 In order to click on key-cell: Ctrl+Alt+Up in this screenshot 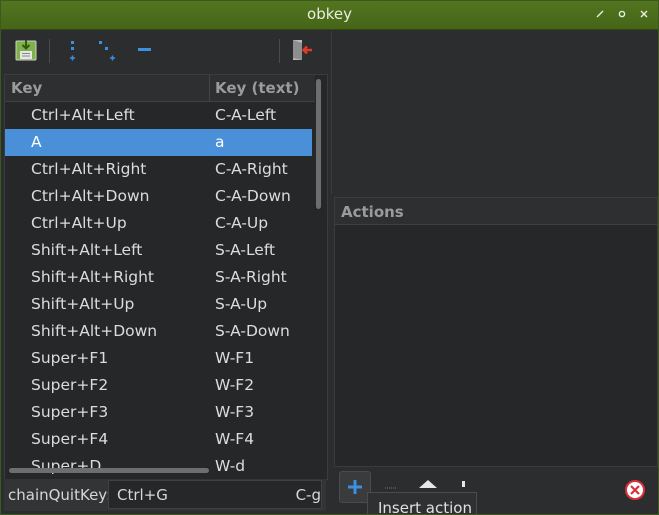, I will do `click(79, 223)`.